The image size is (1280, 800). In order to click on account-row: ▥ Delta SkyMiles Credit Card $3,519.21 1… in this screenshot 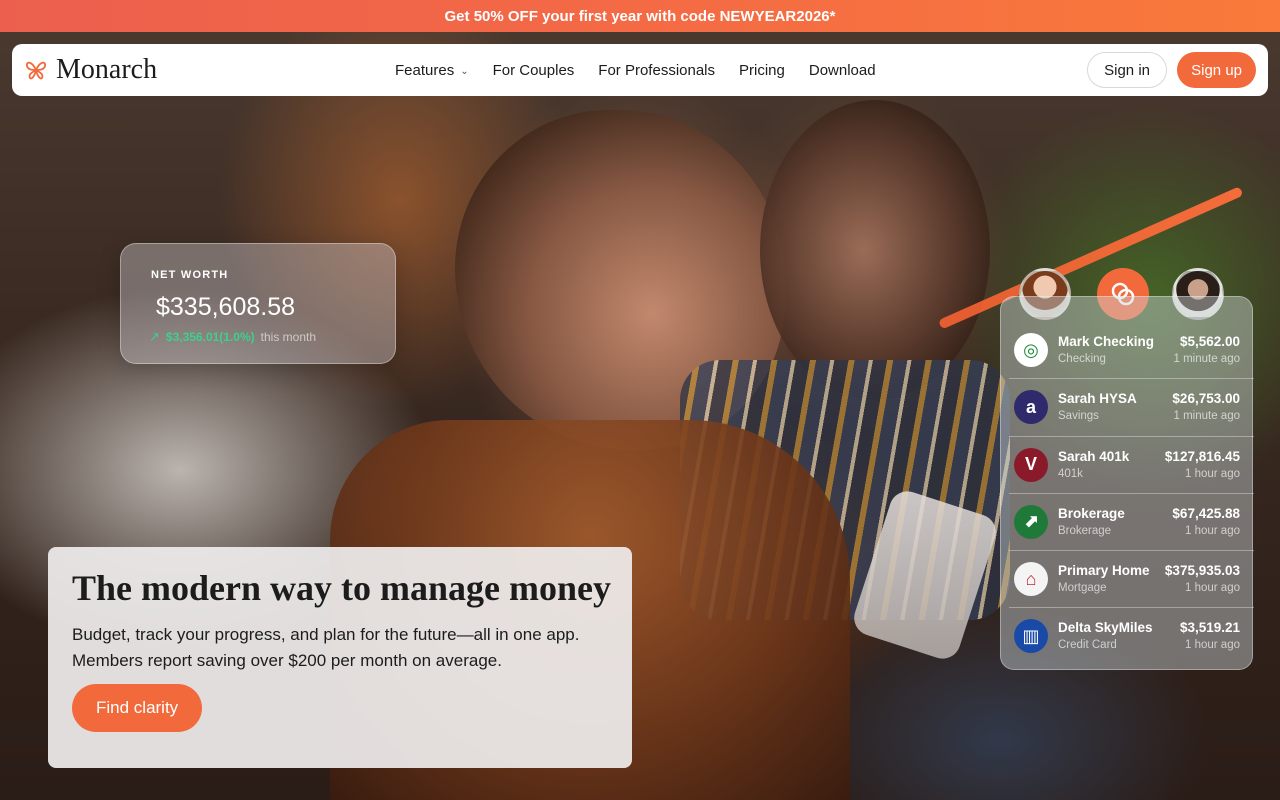, I will do `click(1131, 636)`.